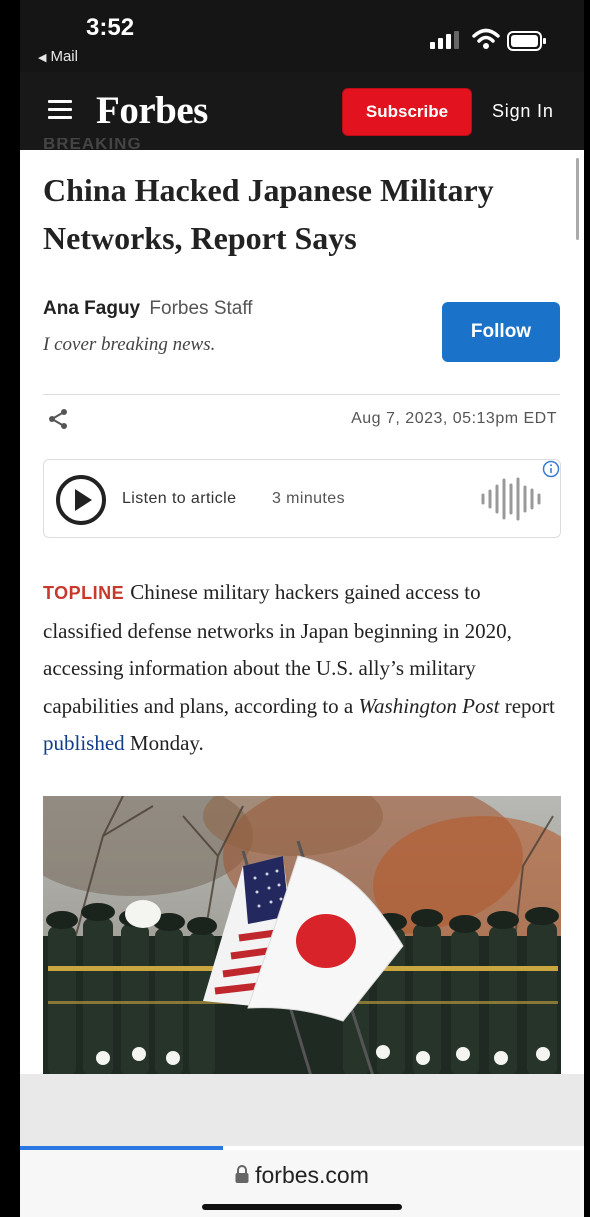  What do you see at coordinates (129, 344) in the screenshot?
I see `author-bio: I cover breaking news.` at bounding box center [129, 344].